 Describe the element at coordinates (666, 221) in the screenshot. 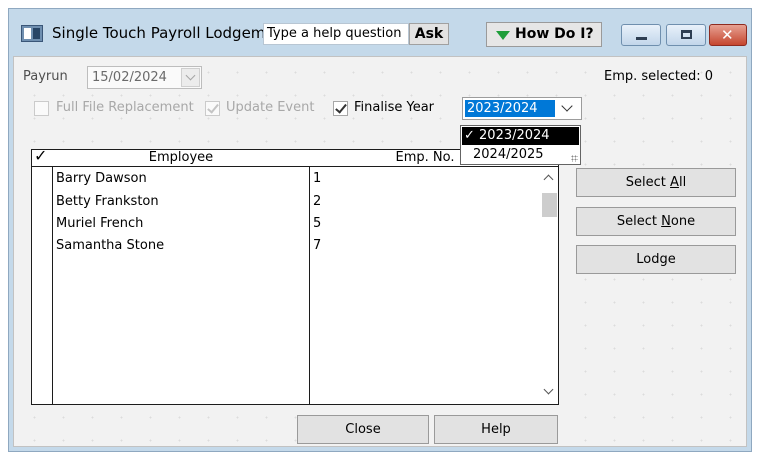

I see `select-none-accelerator: N` at that location.